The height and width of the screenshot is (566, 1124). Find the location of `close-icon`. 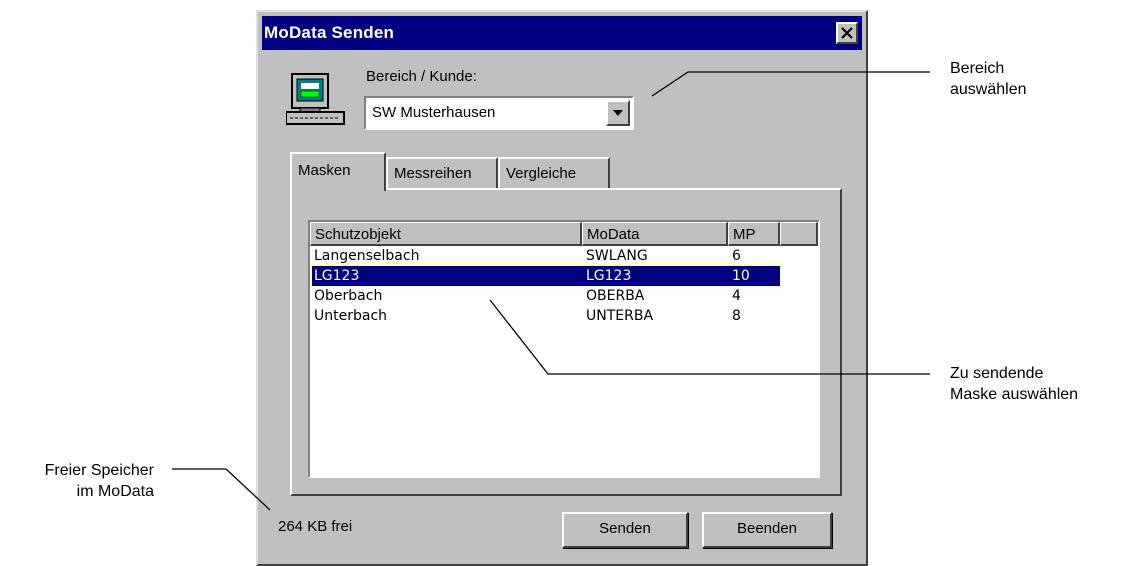

close-icon is located at coordinates (847, 33).